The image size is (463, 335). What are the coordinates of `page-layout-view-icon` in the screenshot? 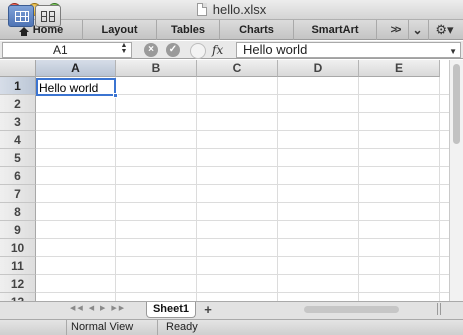 It's located at (44, 16).